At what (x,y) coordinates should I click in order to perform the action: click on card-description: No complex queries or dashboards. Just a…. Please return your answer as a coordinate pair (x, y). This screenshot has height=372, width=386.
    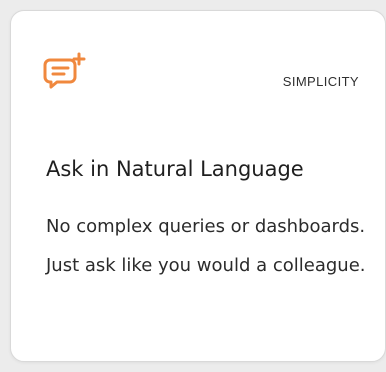
    Looking at the image, I should click on (206, 246).